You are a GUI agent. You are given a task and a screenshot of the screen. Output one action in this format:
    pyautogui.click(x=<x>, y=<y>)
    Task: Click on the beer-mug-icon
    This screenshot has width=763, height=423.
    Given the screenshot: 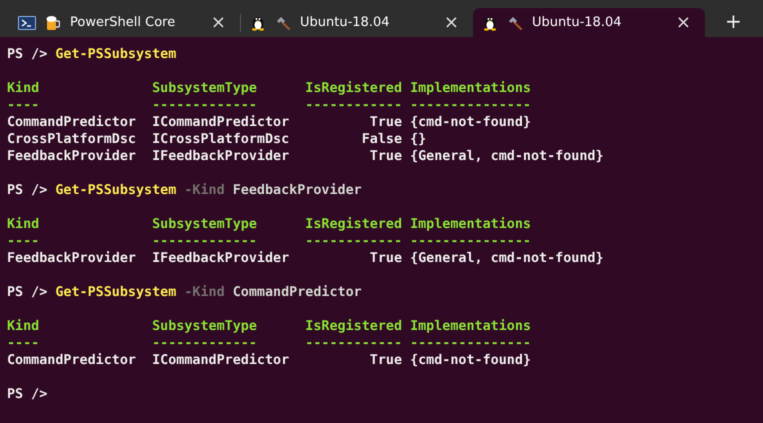 What is the action you would take?
    pyautogui.click(x=53, y=22)
    